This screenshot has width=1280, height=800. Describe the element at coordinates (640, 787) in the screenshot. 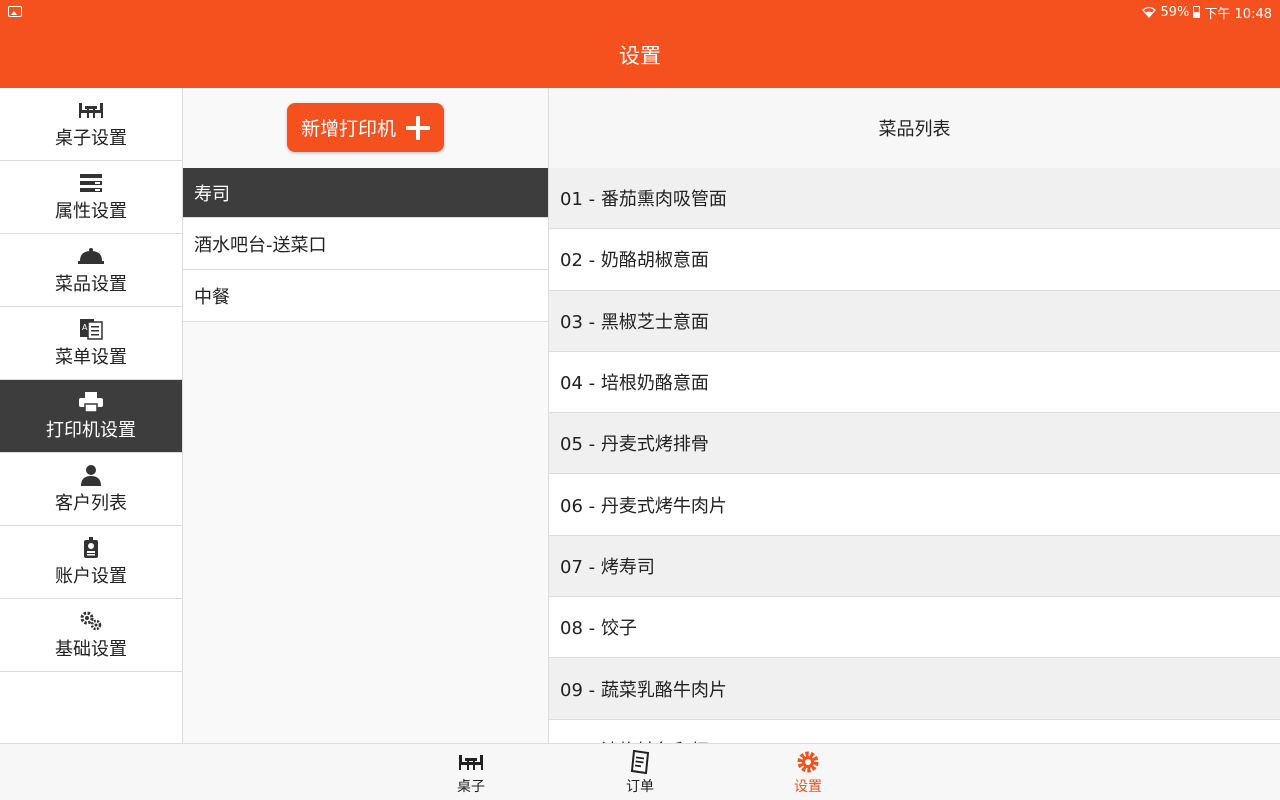

I see `nav-label: 订单` at that location.